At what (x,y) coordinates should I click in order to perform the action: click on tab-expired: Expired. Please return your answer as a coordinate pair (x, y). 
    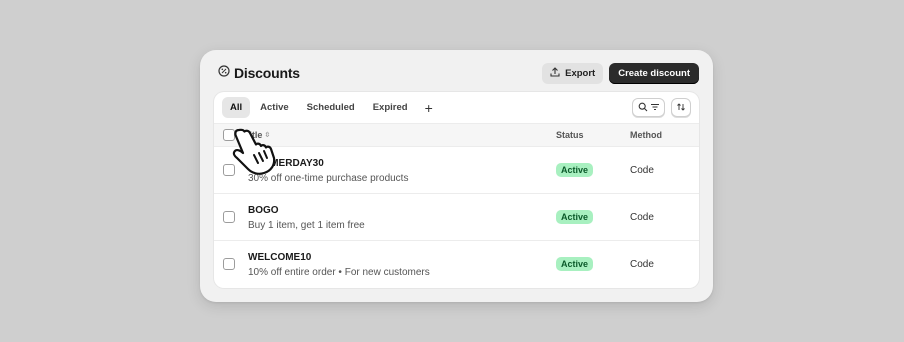
    Looking at the image, I should click on (390, 107).